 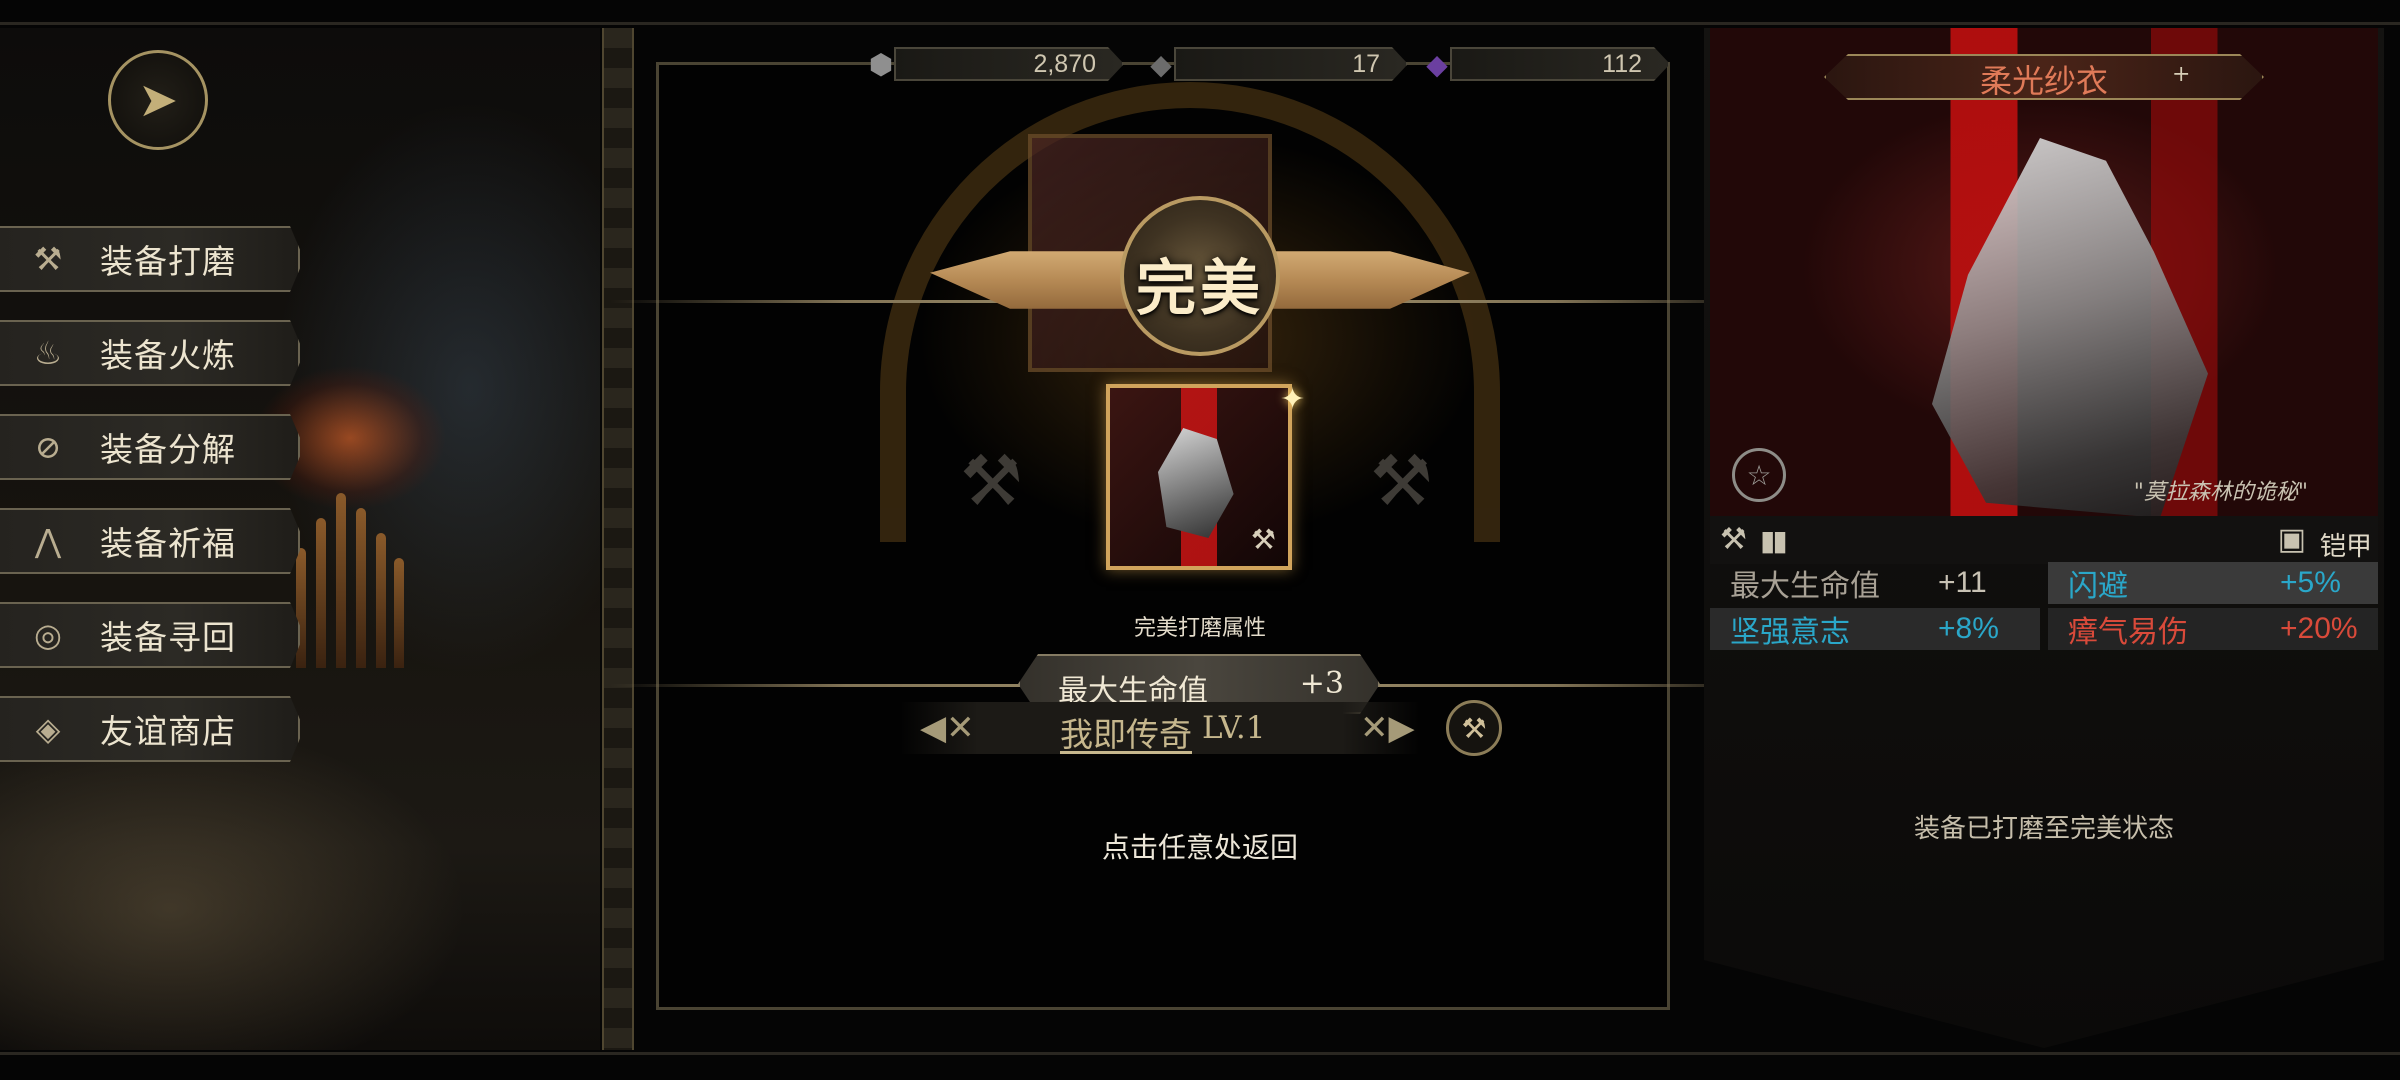 I want to click on currency-2: ◆ 17, so click(x=1274, y=64).